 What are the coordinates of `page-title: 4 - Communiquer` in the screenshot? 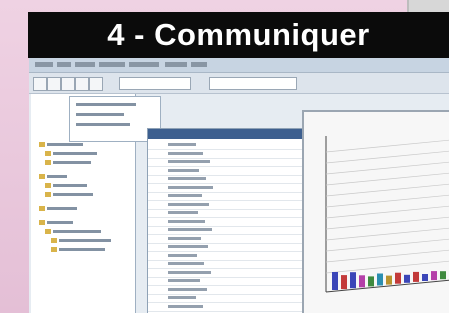 It's located at (238, 34).